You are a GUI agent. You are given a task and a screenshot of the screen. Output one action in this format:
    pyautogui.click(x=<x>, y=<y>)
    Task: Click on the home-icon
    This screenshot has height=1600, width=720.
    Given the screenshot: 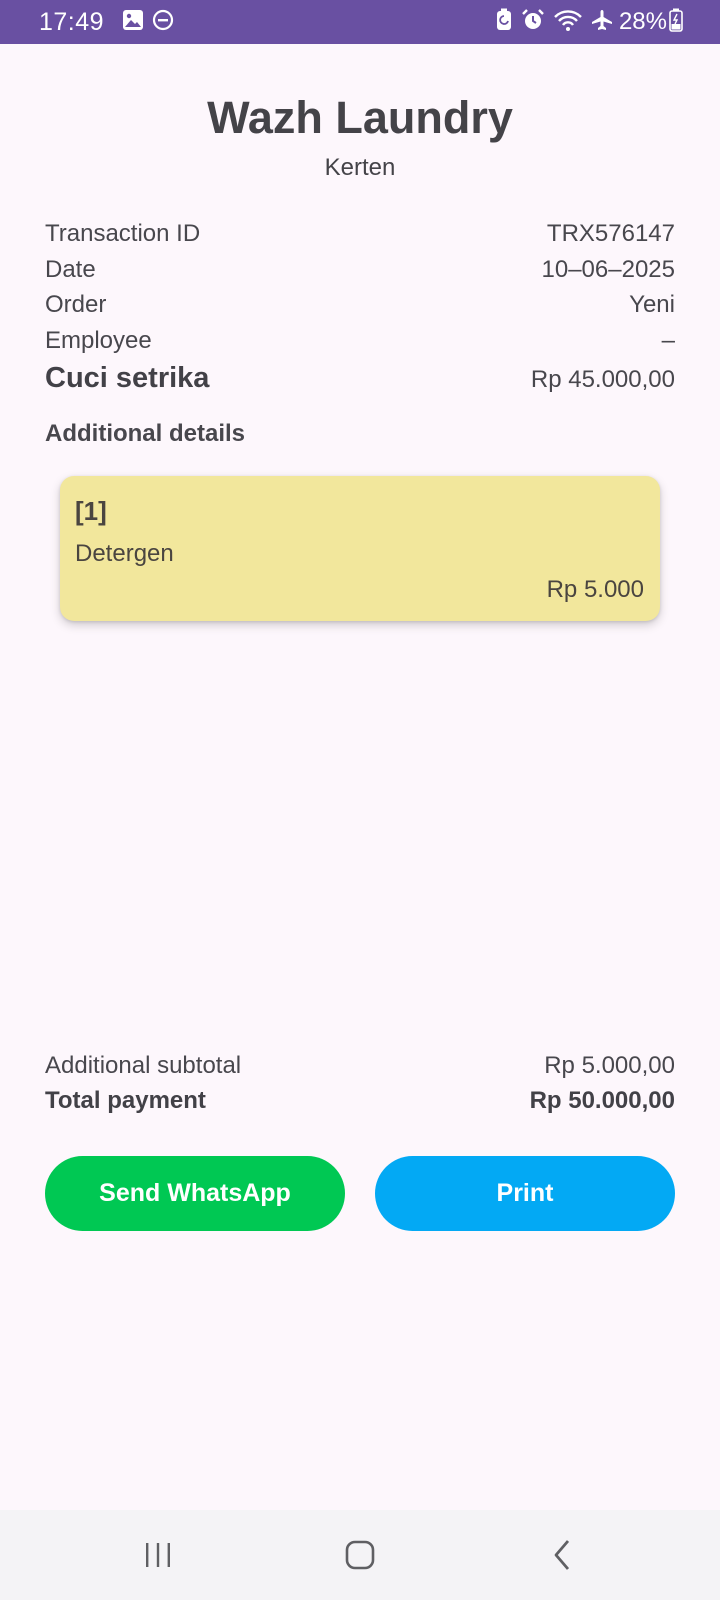 What is the action you would take?
    pyautogui.click(x=360, y=1555)
    